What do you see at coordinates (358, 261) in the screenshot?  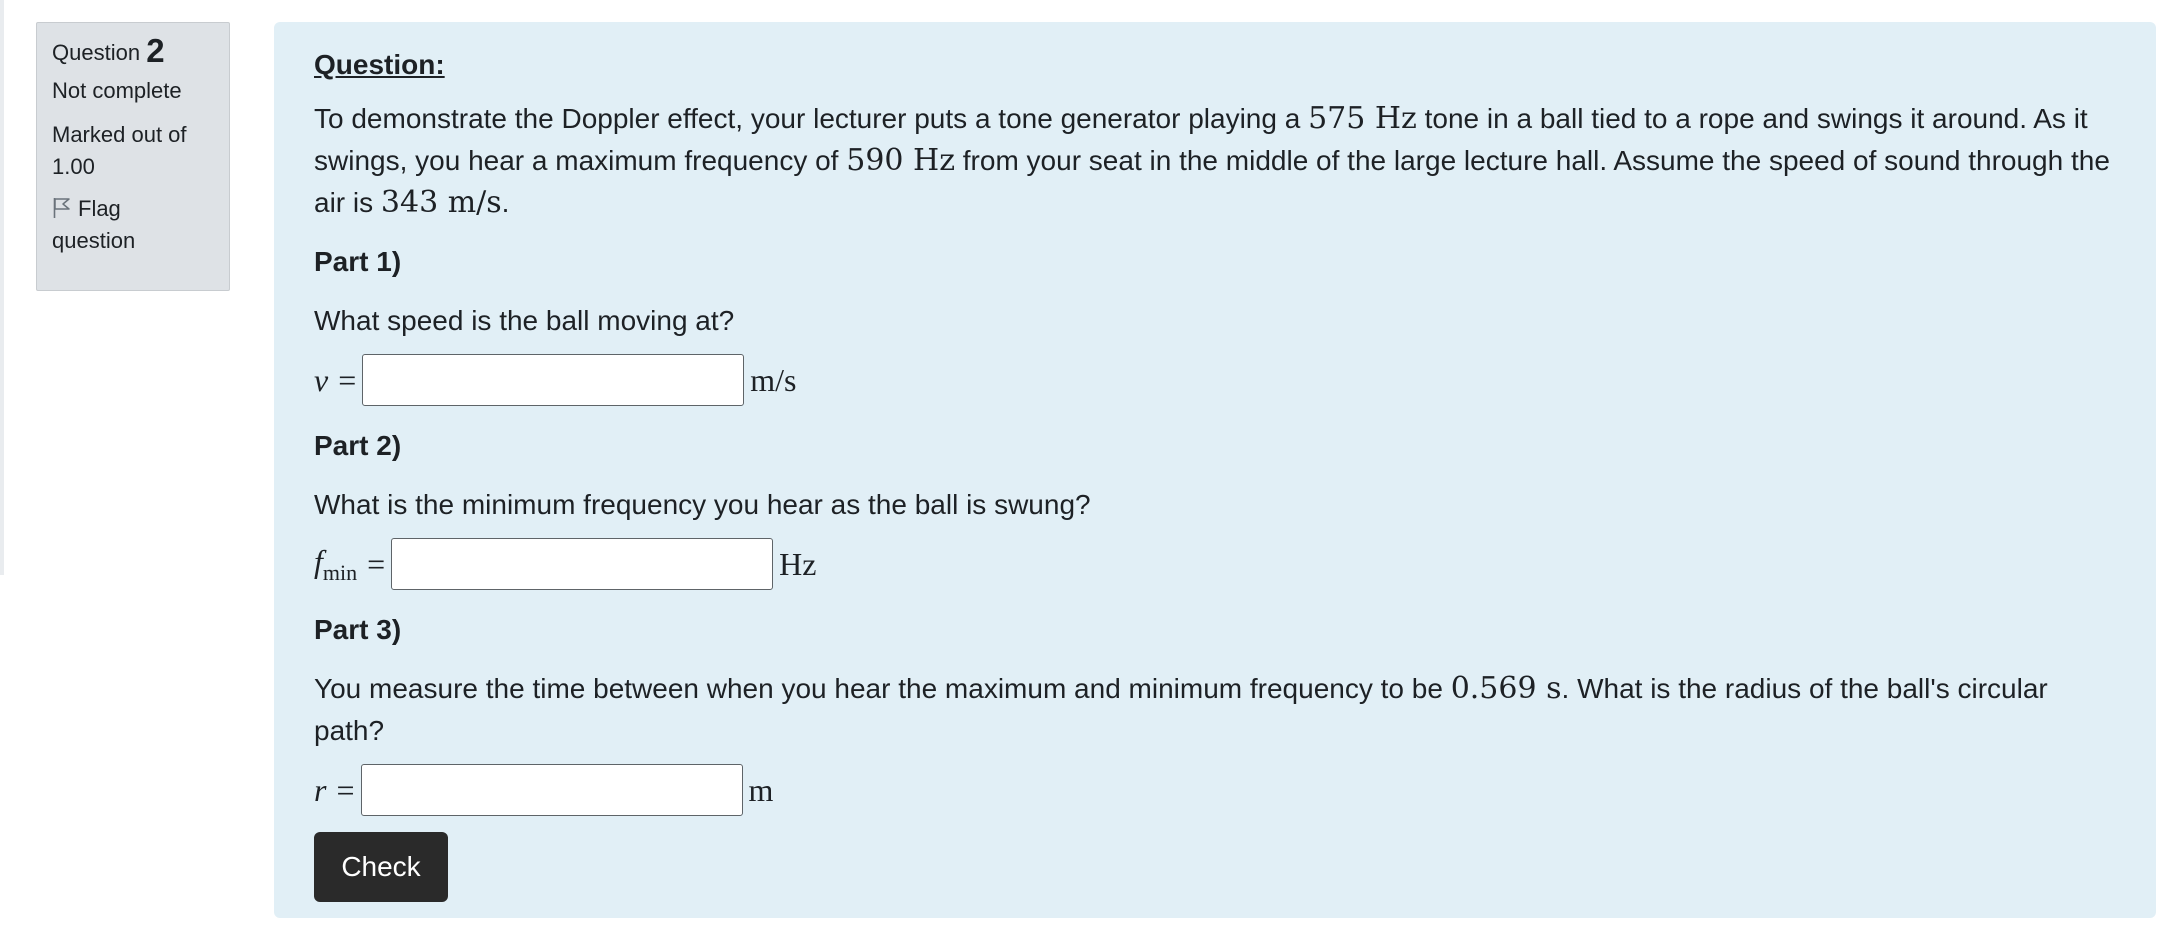 I see `part-1-heading: Part 1)` at bounding box center [358, 261].